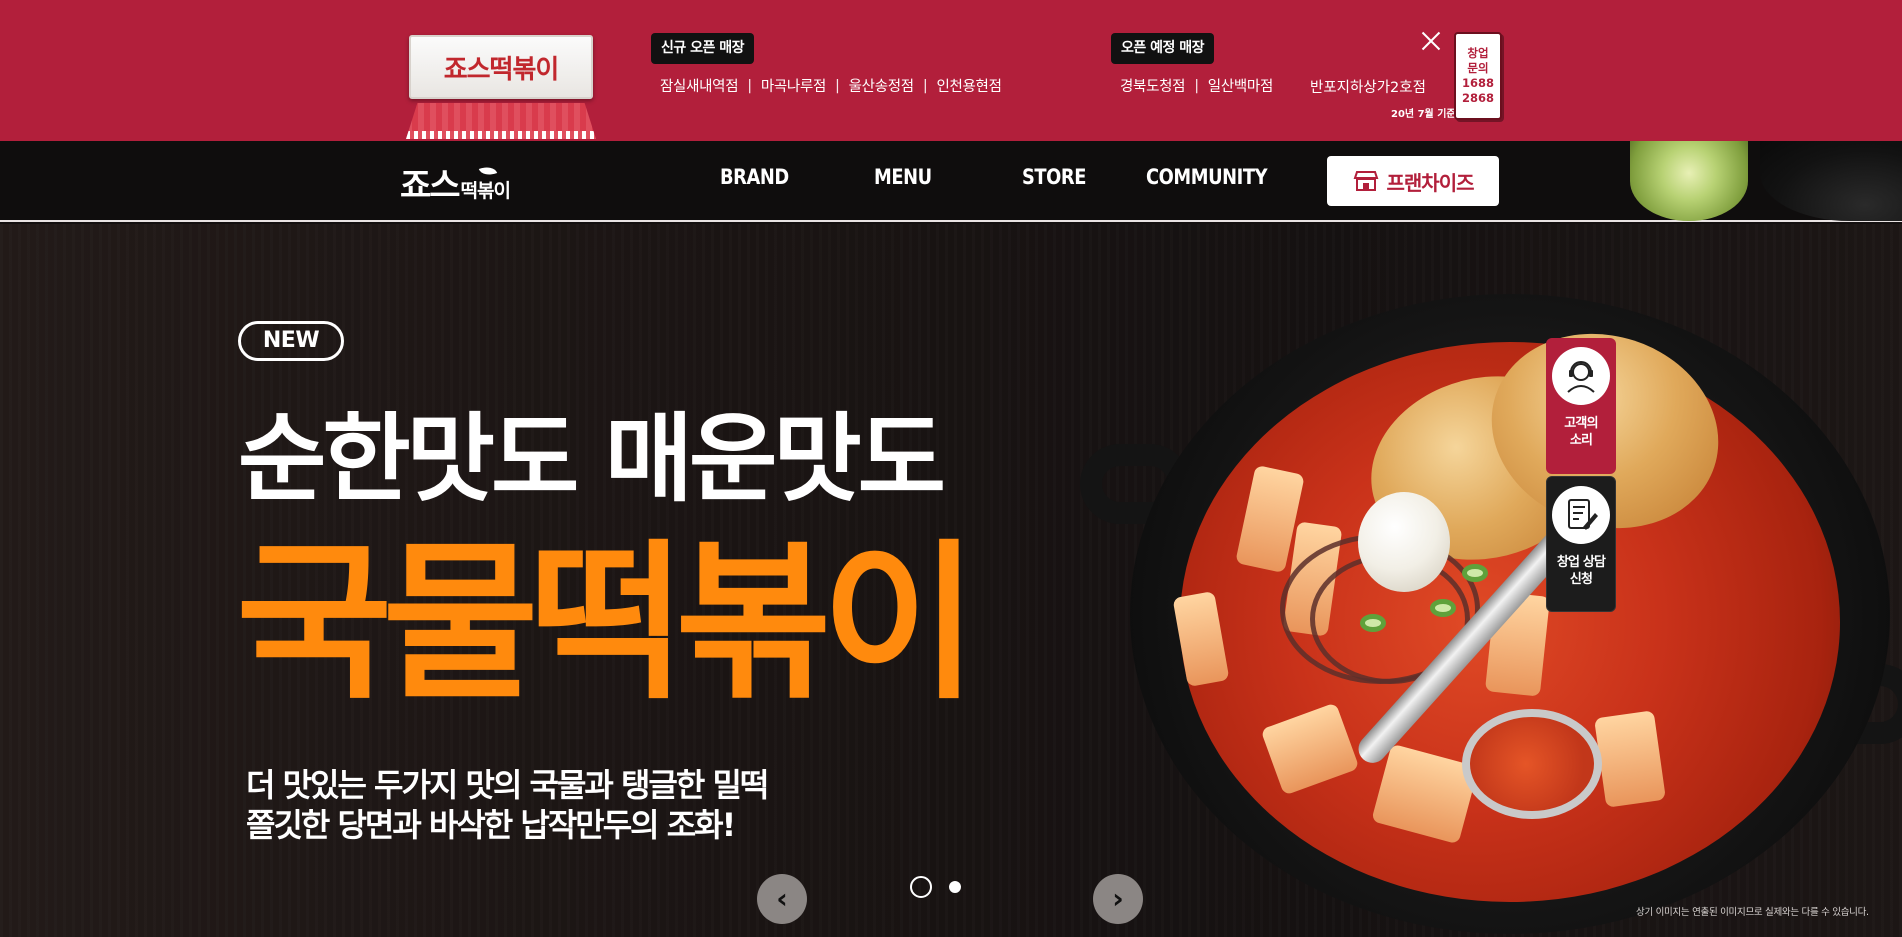 This screenshot has width=1902, height=937. Describe the element at coordinates (1581, 562) in the screenshot. I see `label-line: 창업 상담` at that location.